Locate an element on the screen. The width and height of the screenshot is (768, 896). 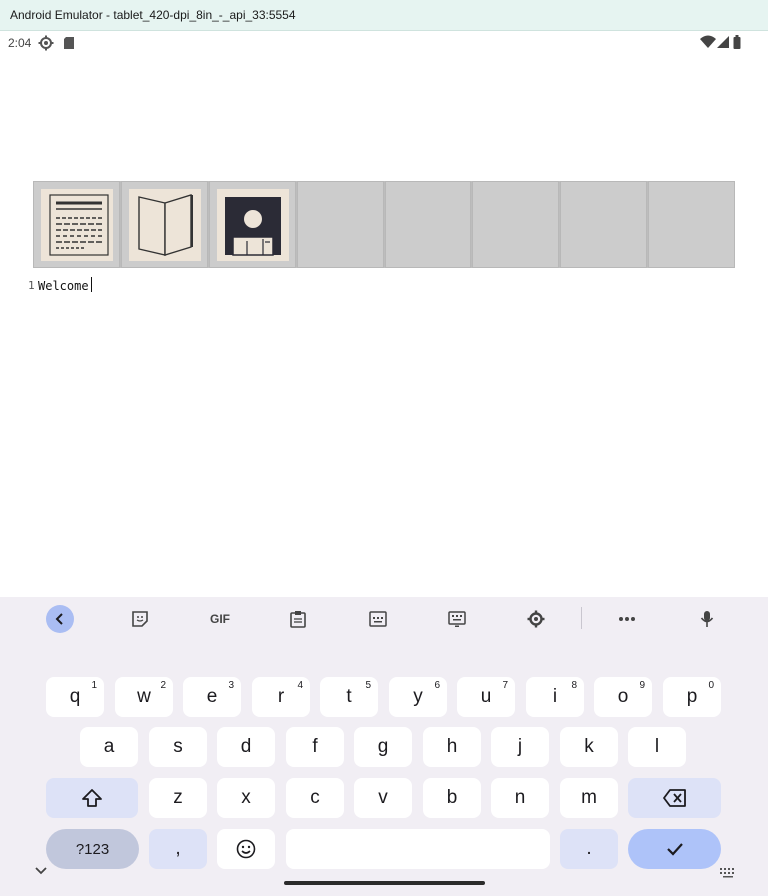
key-label: f is located at coordinates (315, 746).